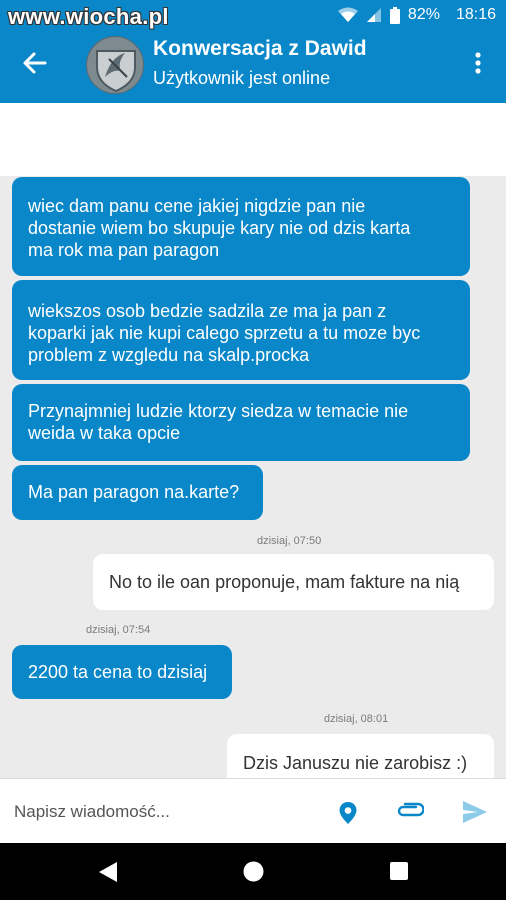  Describe the element at coordinates (253, 139) in the screenshot. I see `blank-area` at that location.